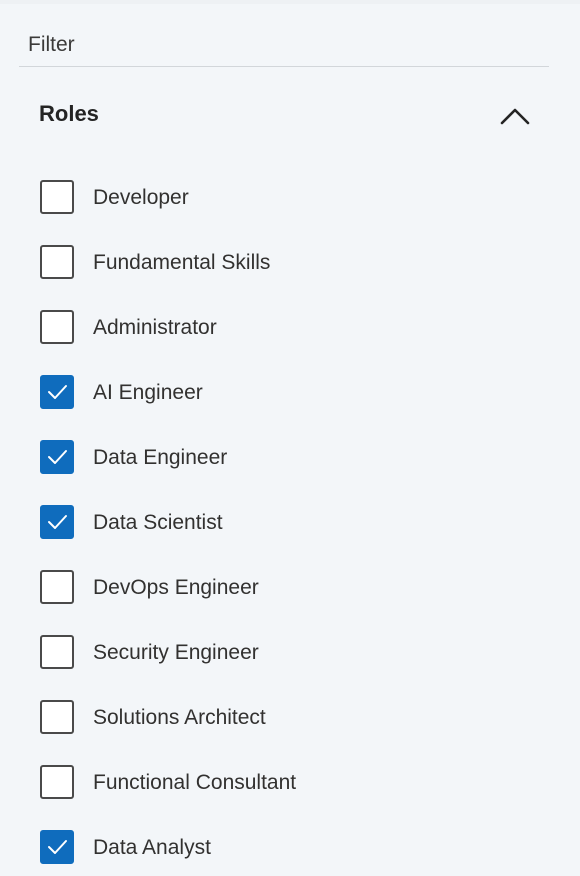  I want to click on checkbox-developer, so click(57, 197).